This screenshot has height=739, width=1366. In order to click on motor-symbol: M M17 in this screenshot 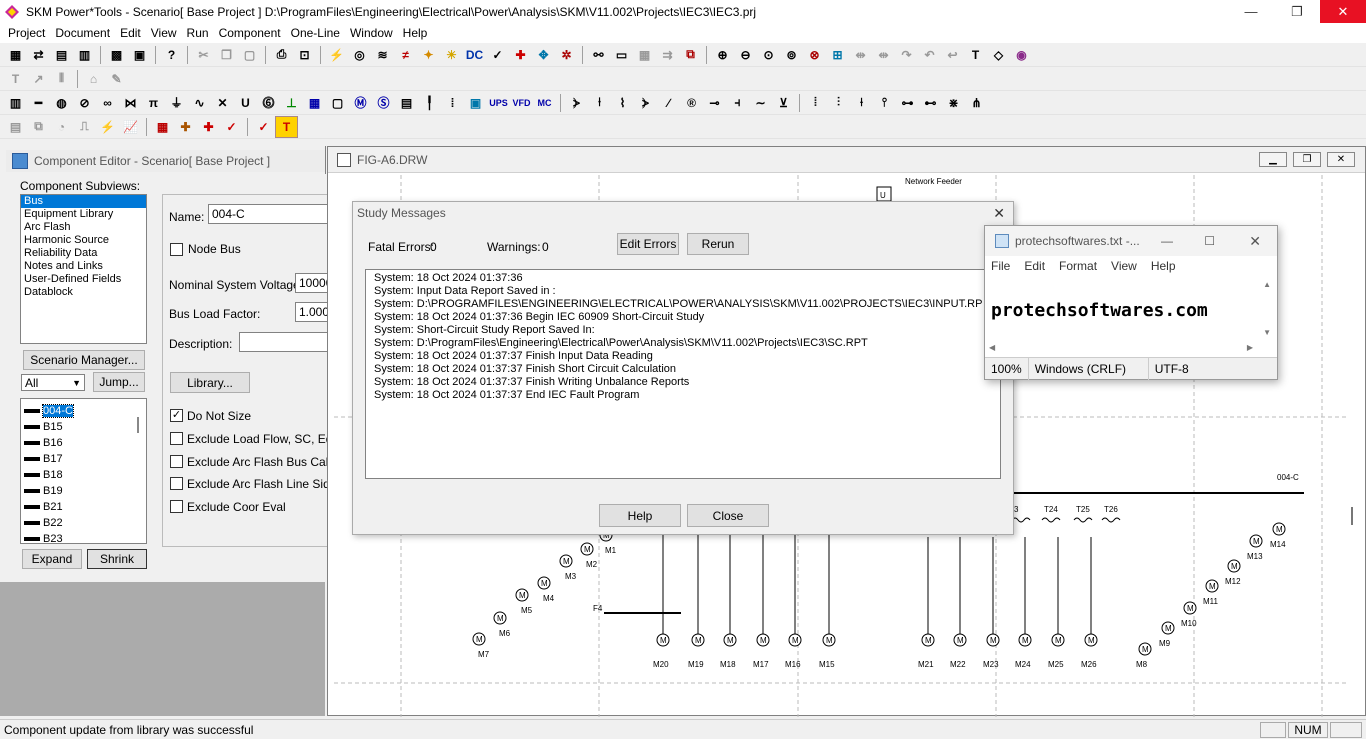, I will do `click(761, 601)`.